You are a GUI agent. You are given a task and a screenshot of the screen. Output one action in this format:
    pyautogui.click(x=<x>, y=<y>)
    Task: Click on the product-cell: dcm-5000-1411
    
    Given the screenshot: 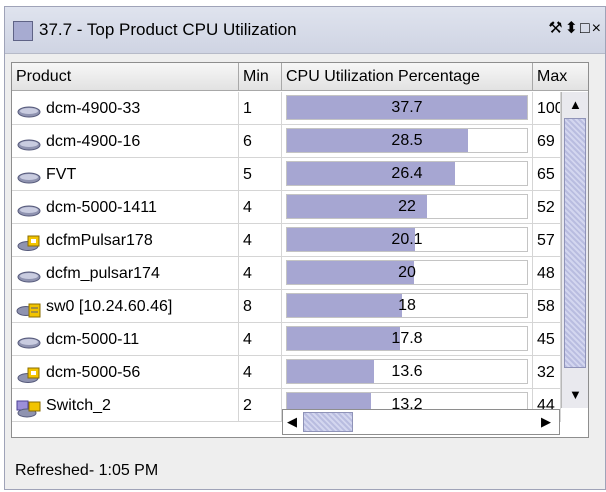 What is the action you would take?
    pyautogui.click(x=125, y=207)
    